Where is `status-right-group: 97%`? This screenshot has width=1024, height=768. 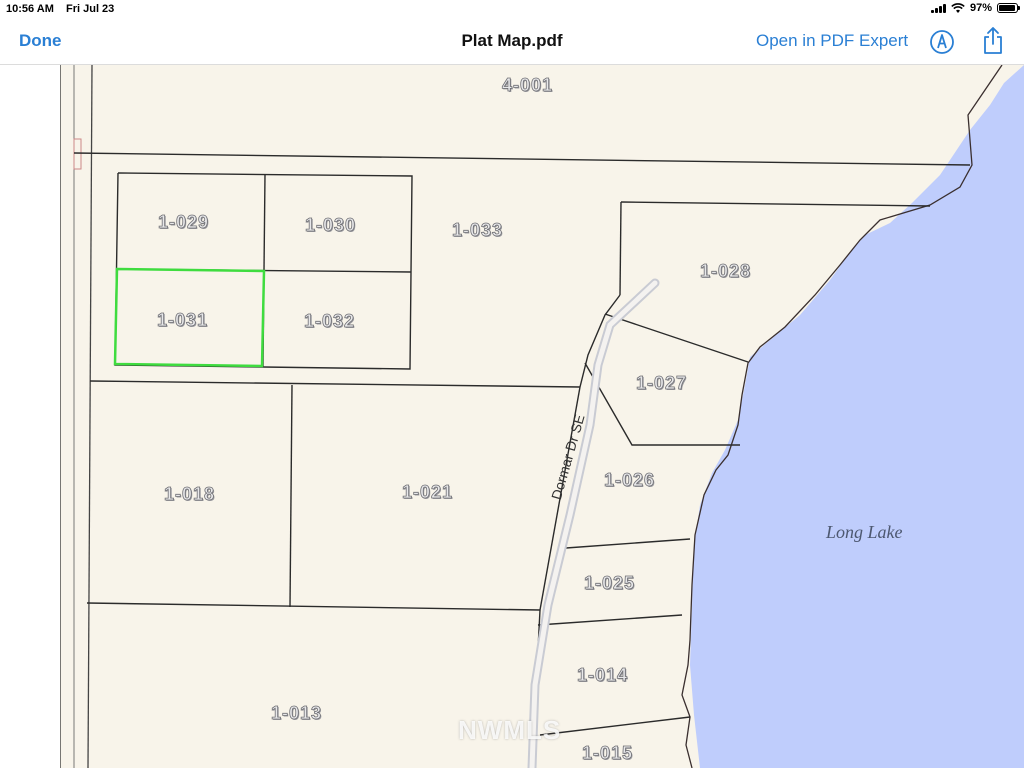
status-right-group: 97% is located at coordinates (975, 8).